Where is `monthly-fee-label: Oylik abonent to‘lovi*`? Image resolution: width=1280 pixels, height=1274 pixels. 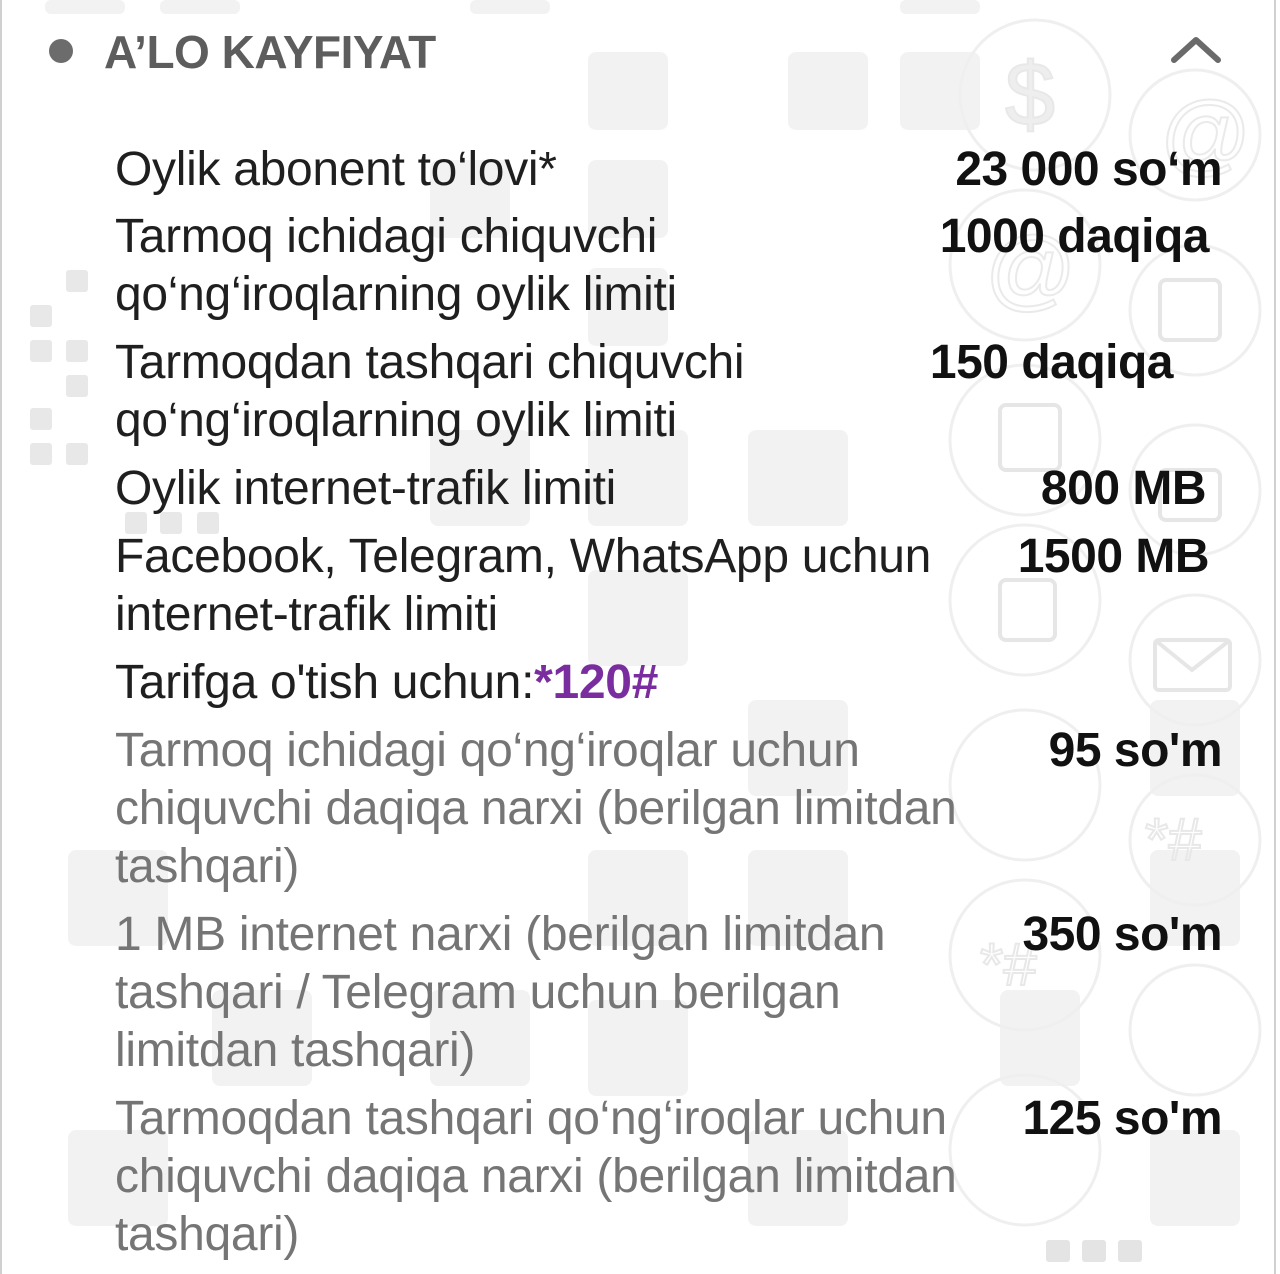
monthly-fee-label: Oylik abonent to‘lovi* is located at coordinates (336, 169).